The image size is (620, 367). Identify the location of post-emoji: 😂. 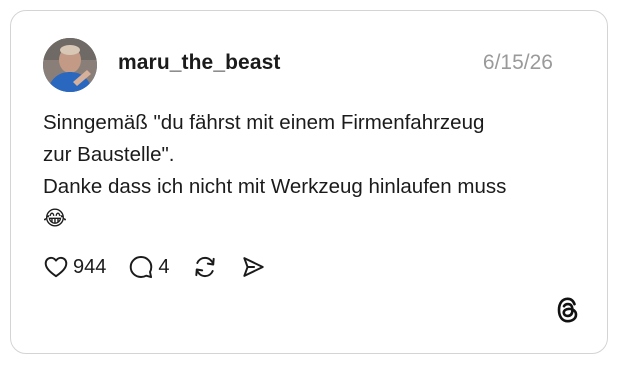
(55, 218).